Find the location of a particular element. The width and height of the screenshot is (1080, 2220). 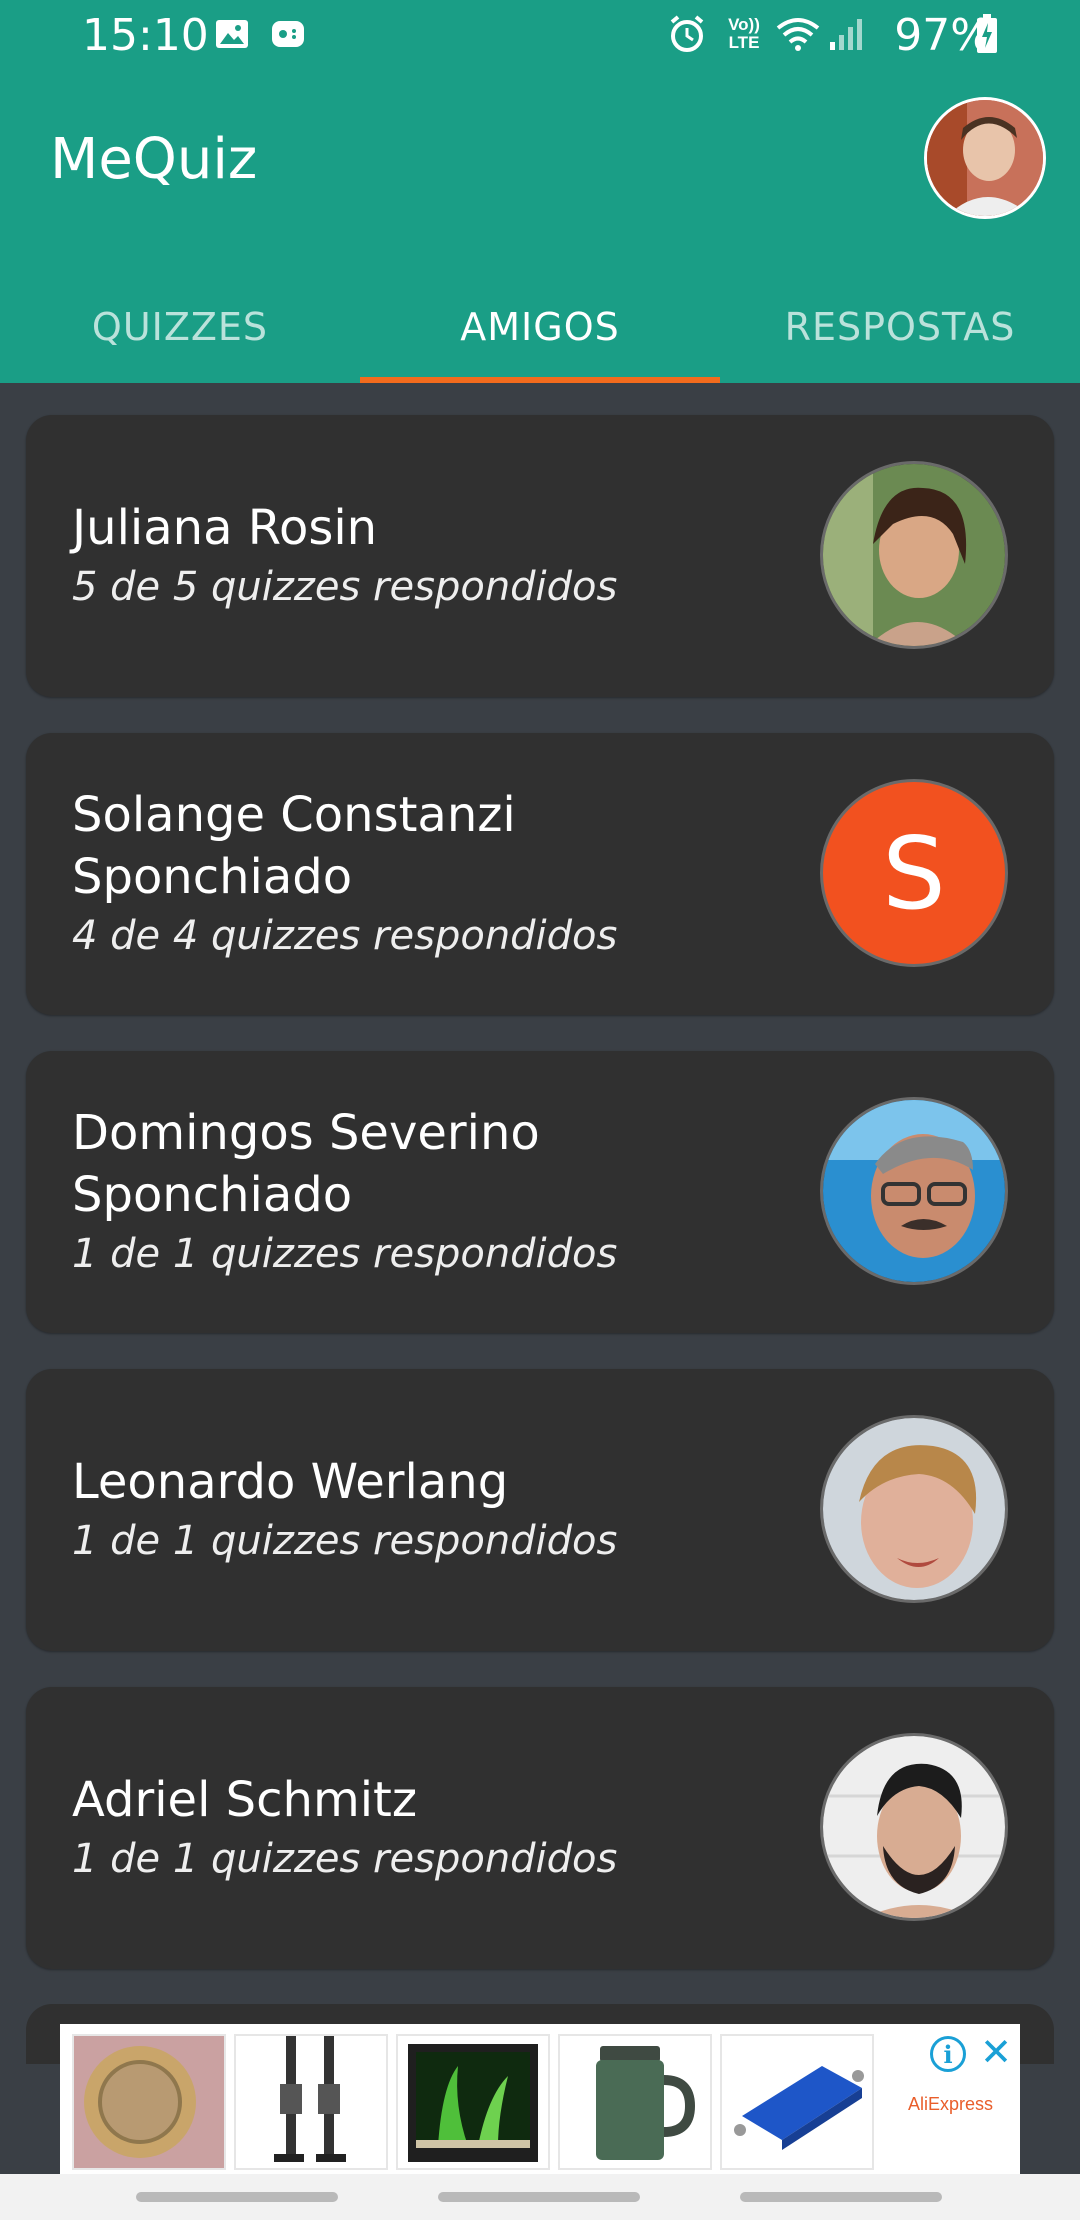

friend-card-juliana: Juliana Rosin 5 de 5 quizzes respondidos is located at coordinates (540, 556).